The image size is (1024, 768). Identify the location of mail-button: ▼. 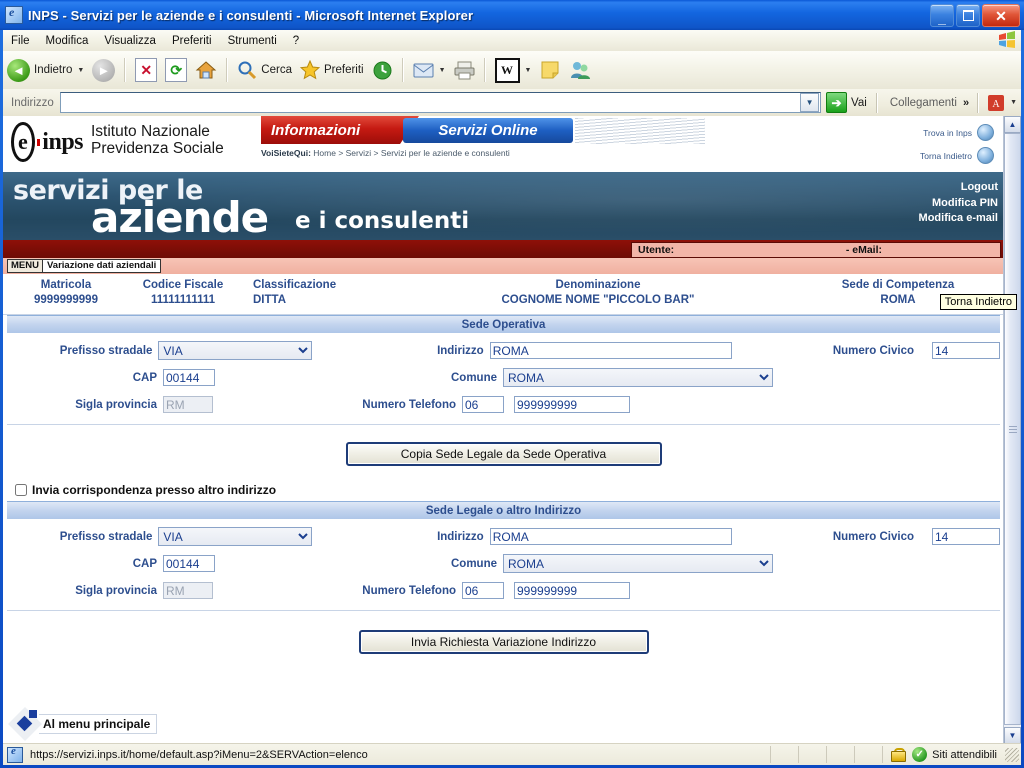
(429, 70).